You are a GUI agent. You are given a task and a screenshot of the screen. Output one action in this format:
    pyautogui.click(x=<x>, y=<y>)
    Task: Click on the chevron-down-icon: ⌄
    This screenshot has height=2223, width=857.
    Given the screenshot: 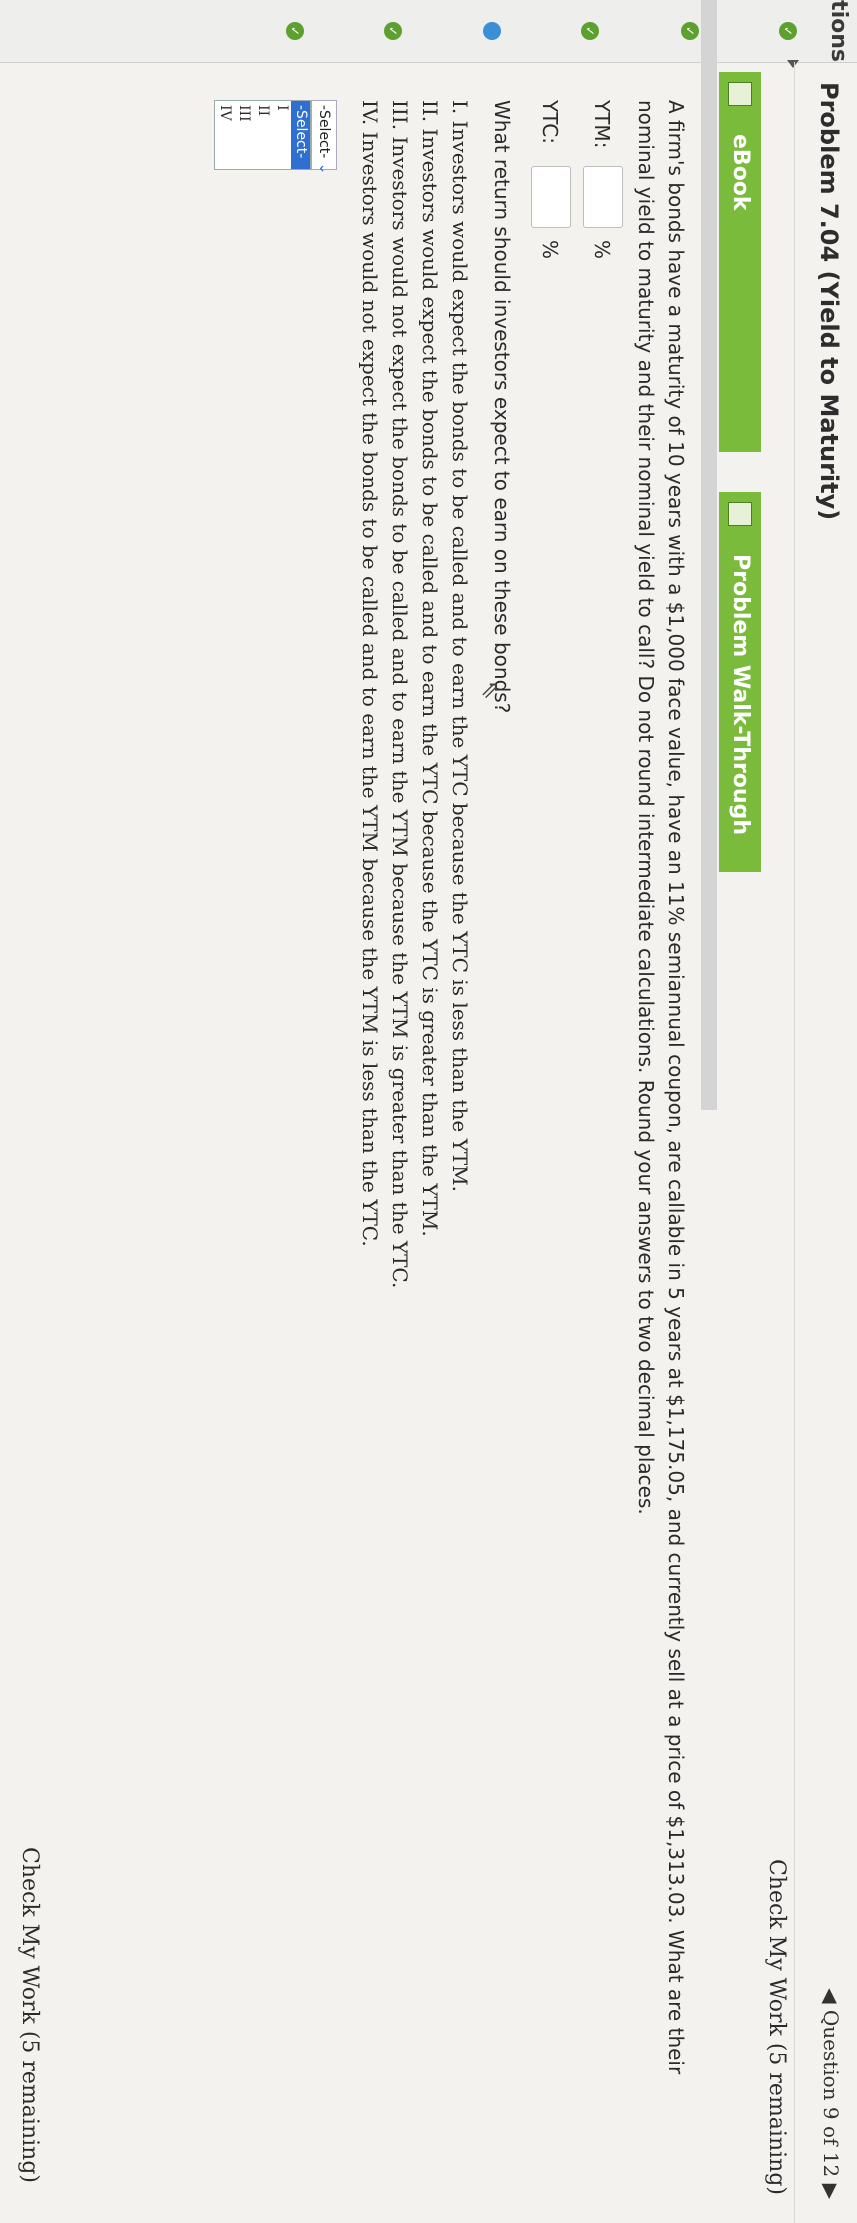 What is the action you would take?
    pyautogui.click(x=324, y=168)
    